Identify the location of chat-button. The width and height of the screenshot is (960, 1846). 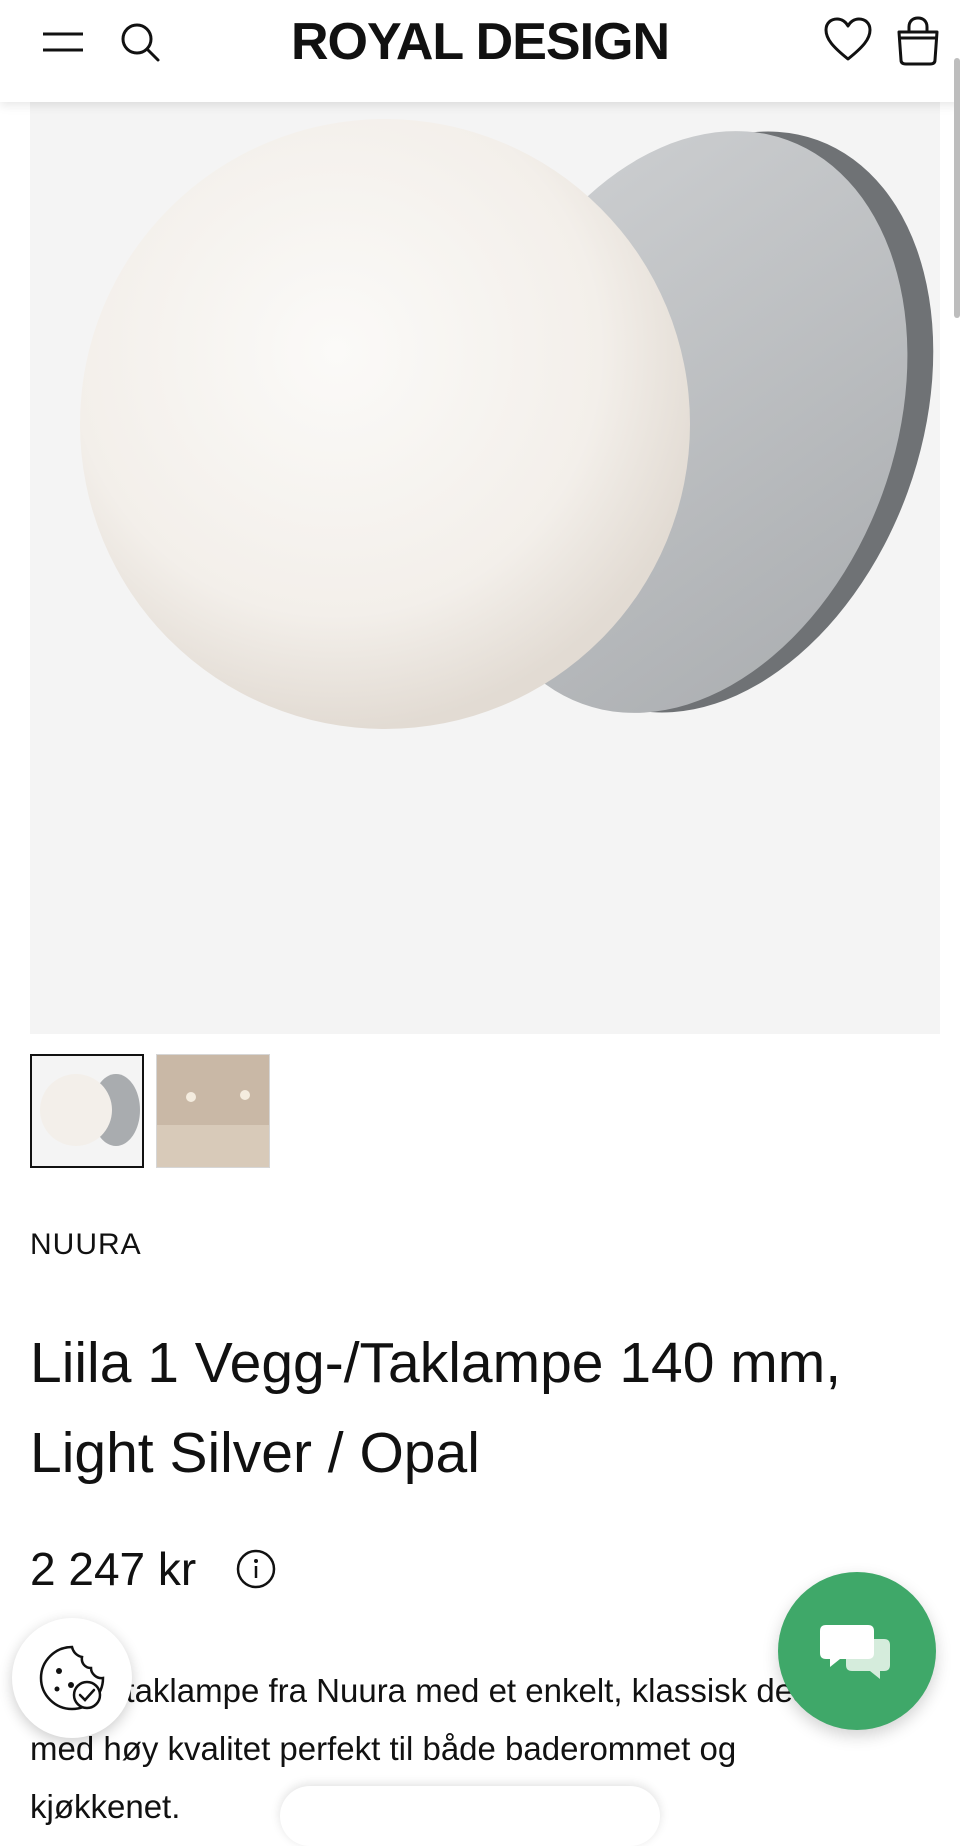
(857, 1651).